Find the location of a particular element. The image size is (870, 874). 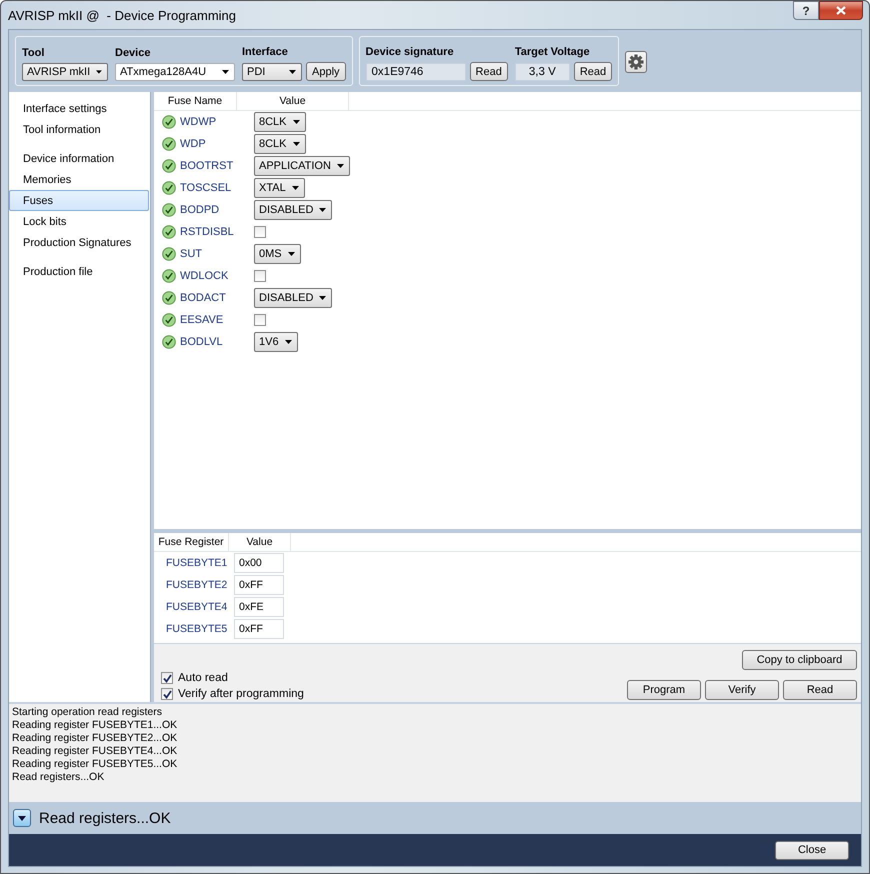

nav-item: Fuses is located at coordinates (79, 200).